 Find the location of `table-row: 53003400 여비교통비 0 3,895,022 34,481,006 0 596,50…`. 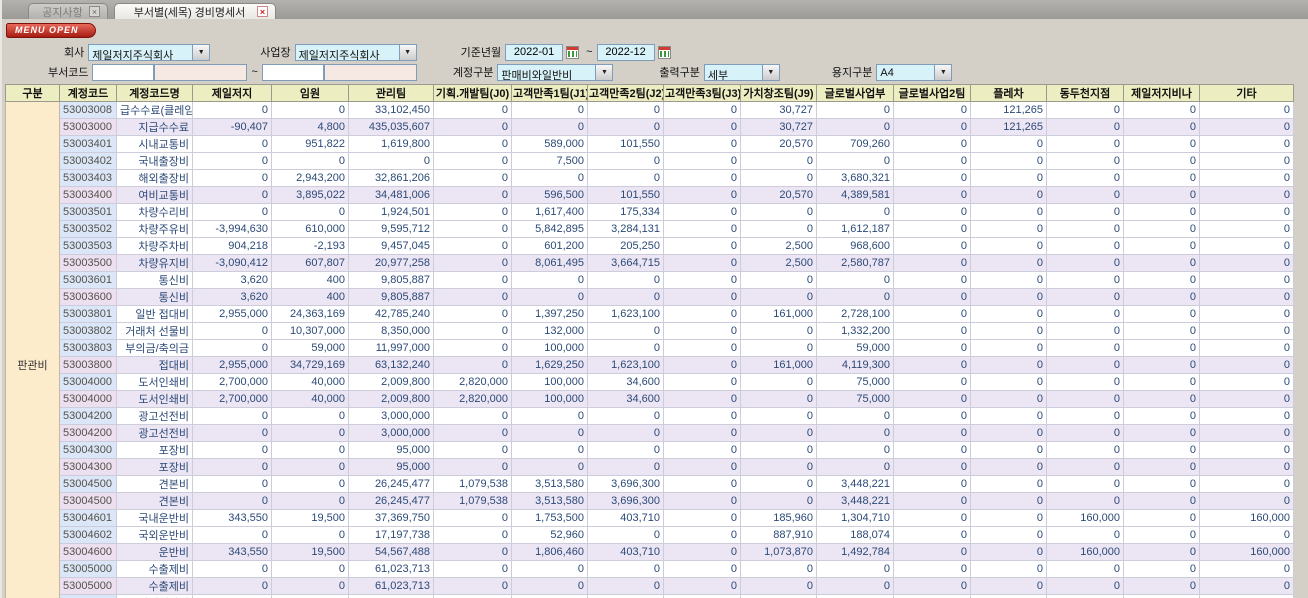

table-row: 53003400 여비교통비 0 3,895,022 34,481,006 0 596,50… is located at coordinates (649, 195).